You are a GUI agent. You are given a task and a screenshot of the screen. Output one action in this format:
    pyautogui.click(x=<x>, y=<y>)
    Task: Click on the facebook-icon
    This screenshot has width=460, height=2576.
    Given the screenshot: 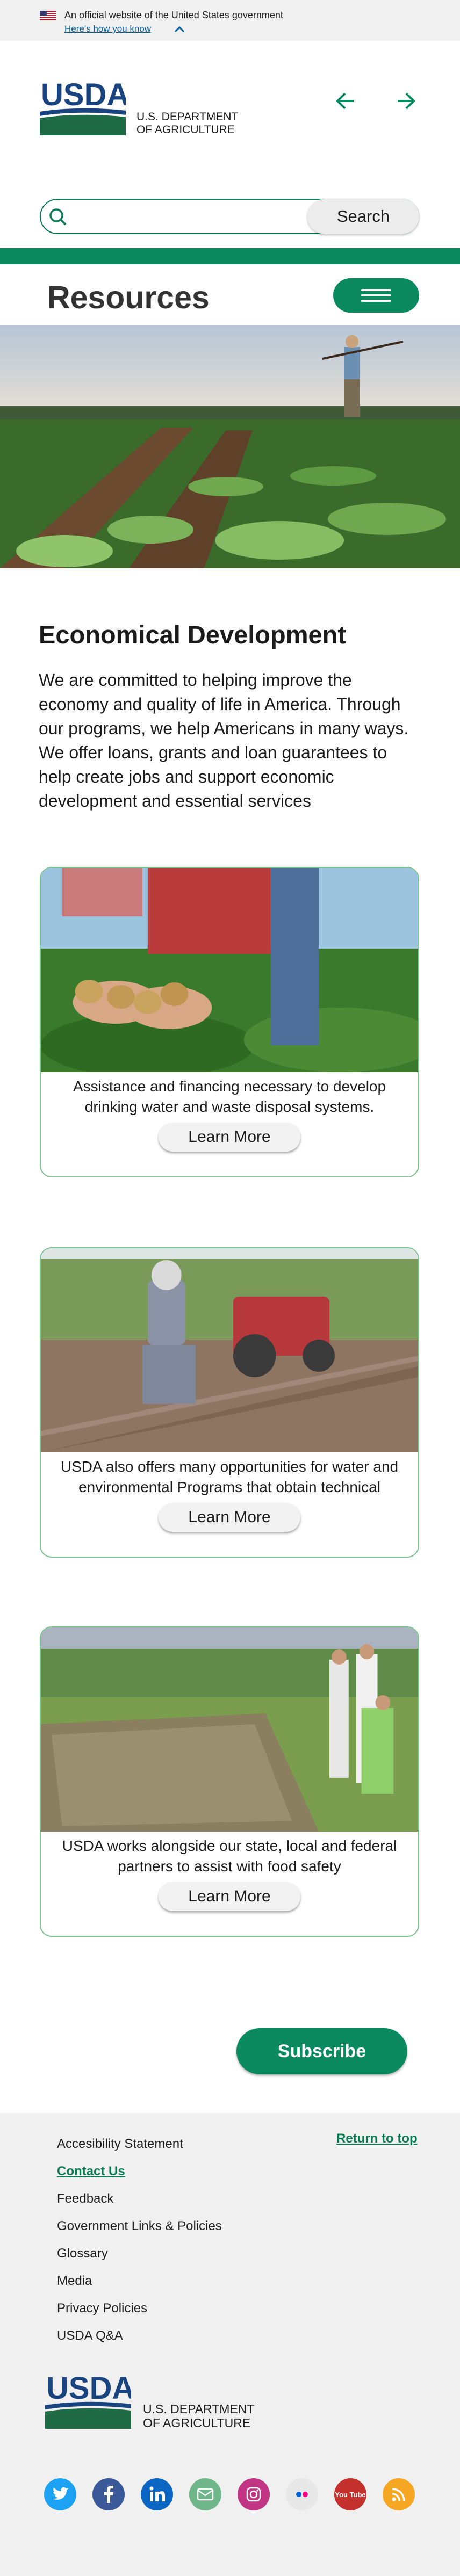 What is the action you would take?
    pyautogui.click(x=108, y=2494)
    